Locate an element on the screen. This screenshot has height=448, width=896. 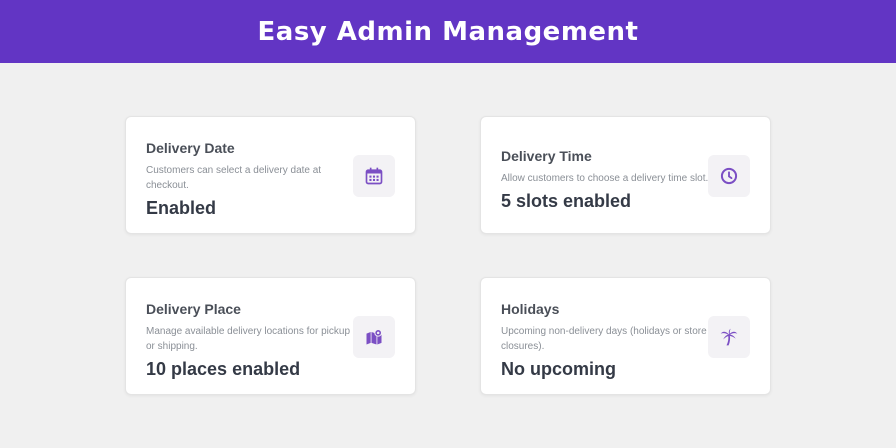
card-value: No upcoming is located at coordinates (558, 369).